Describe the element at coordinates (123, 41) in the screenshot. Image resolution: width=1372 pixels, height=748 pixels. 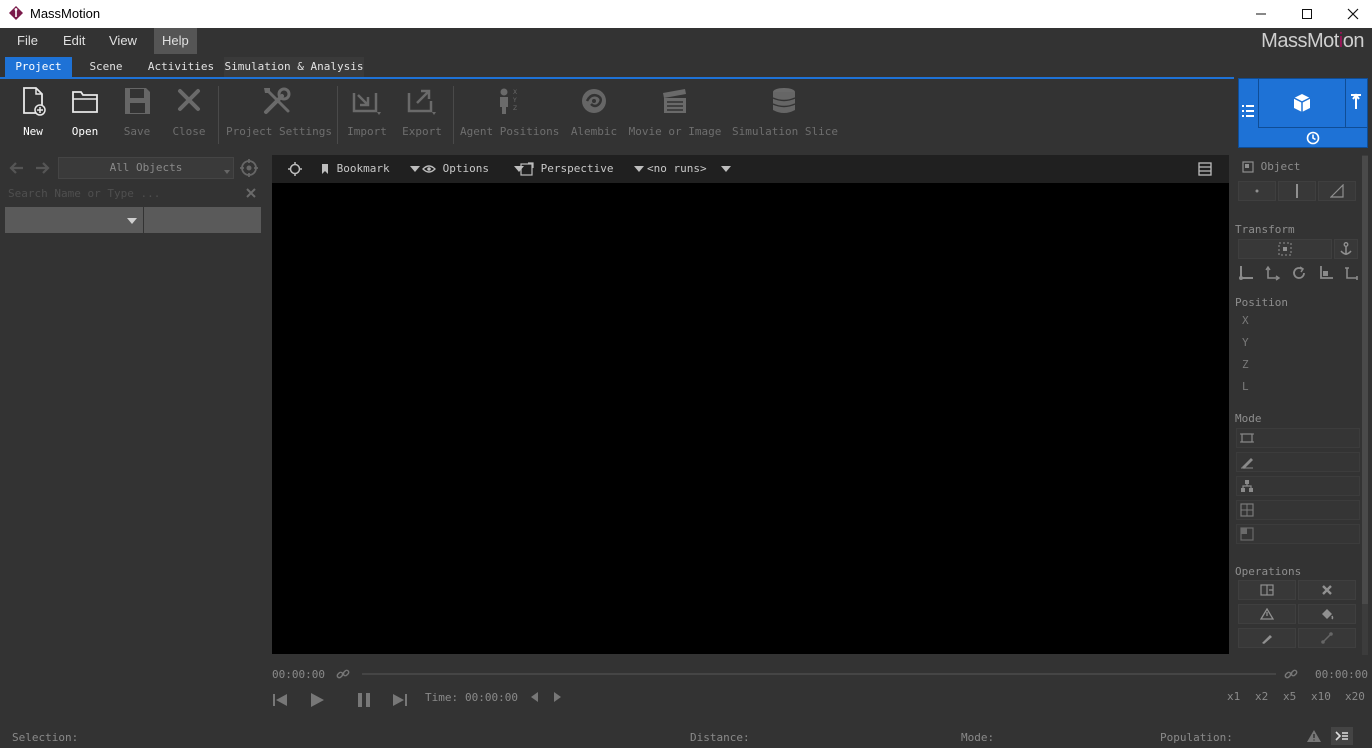
I see `menu-view: View` at that location.